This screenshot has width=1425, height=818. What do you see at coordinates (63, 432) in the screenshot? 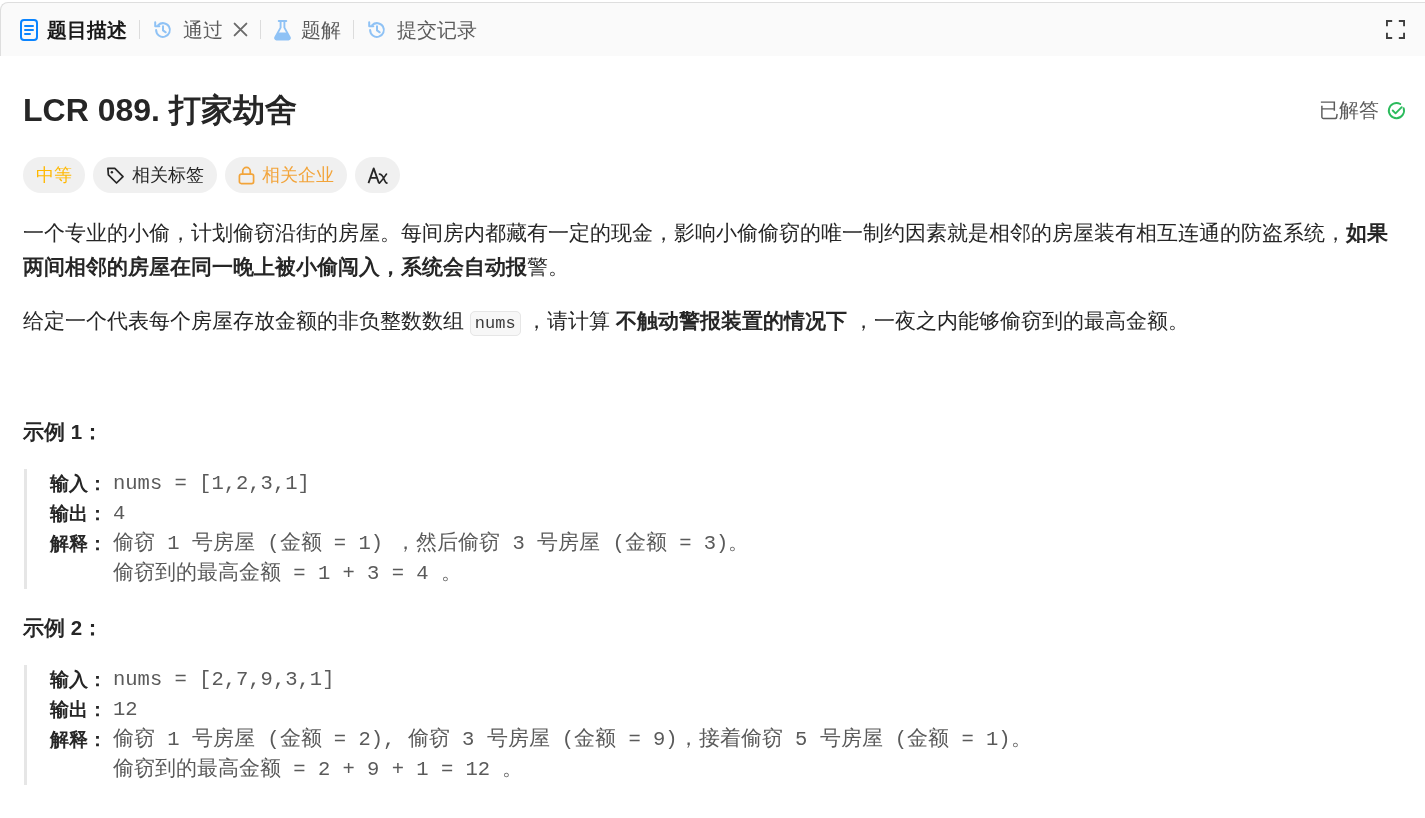
I see `example-heading: 示例 1：` at bounding box center [63, 432].